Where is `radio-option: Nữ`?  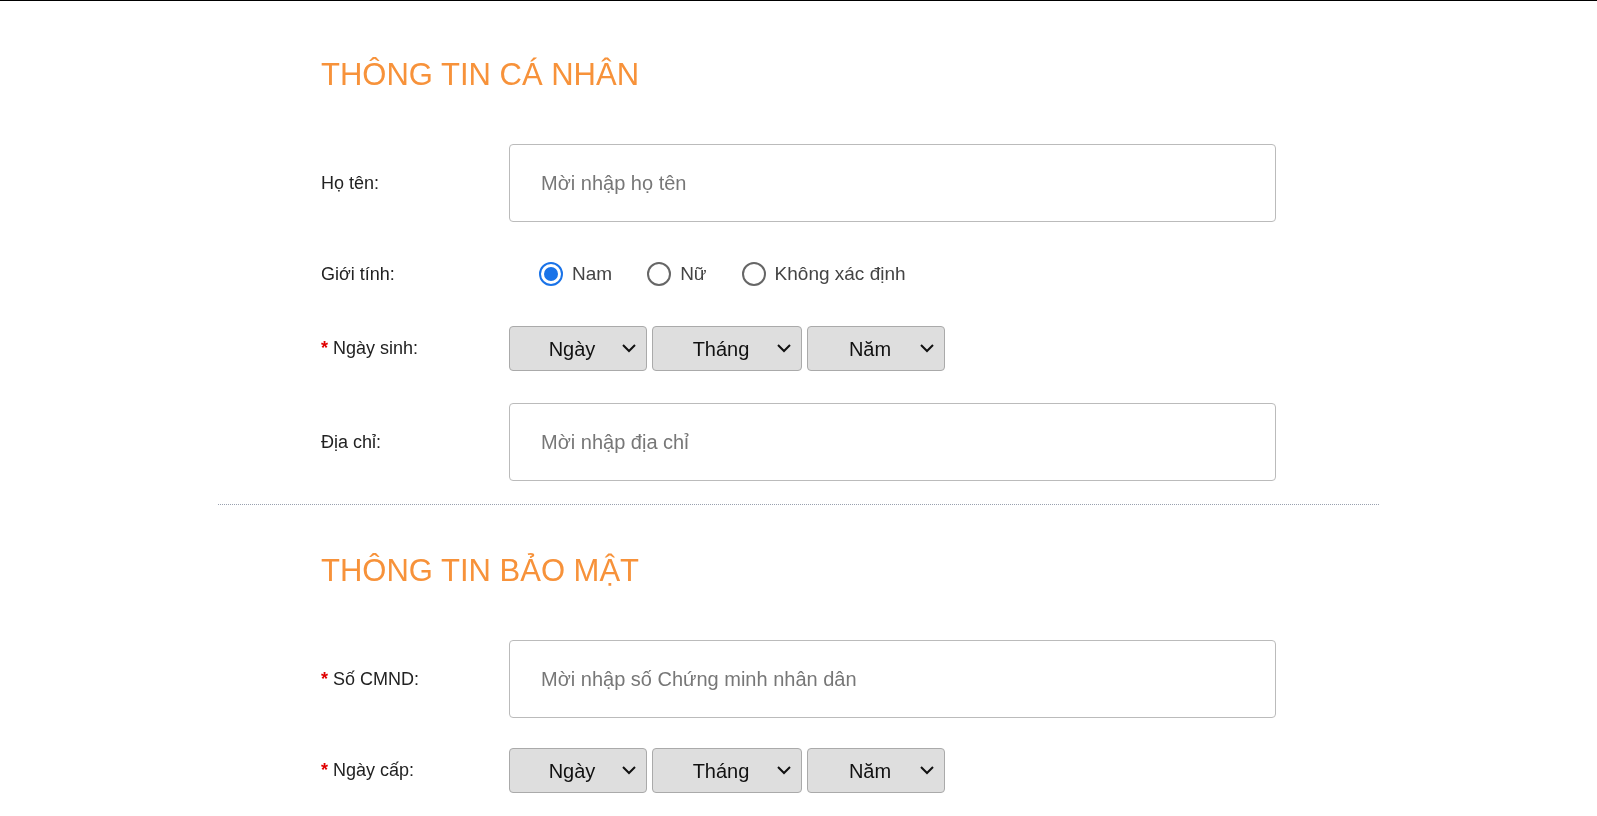 radio-option: Nữ is located at coordinates (677, 274).